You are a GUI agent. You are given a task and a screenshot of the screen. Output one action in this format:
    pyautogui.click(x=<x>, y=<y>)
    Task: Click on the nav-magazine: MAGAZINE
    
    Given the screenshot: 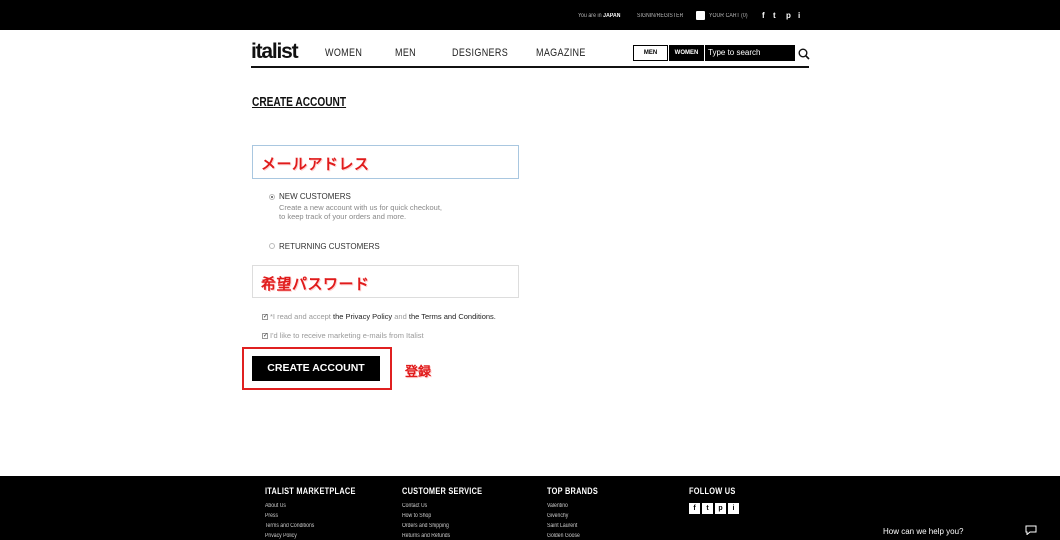 What is the action you would take?
    pyautogui.click(x=561, y=53)
    